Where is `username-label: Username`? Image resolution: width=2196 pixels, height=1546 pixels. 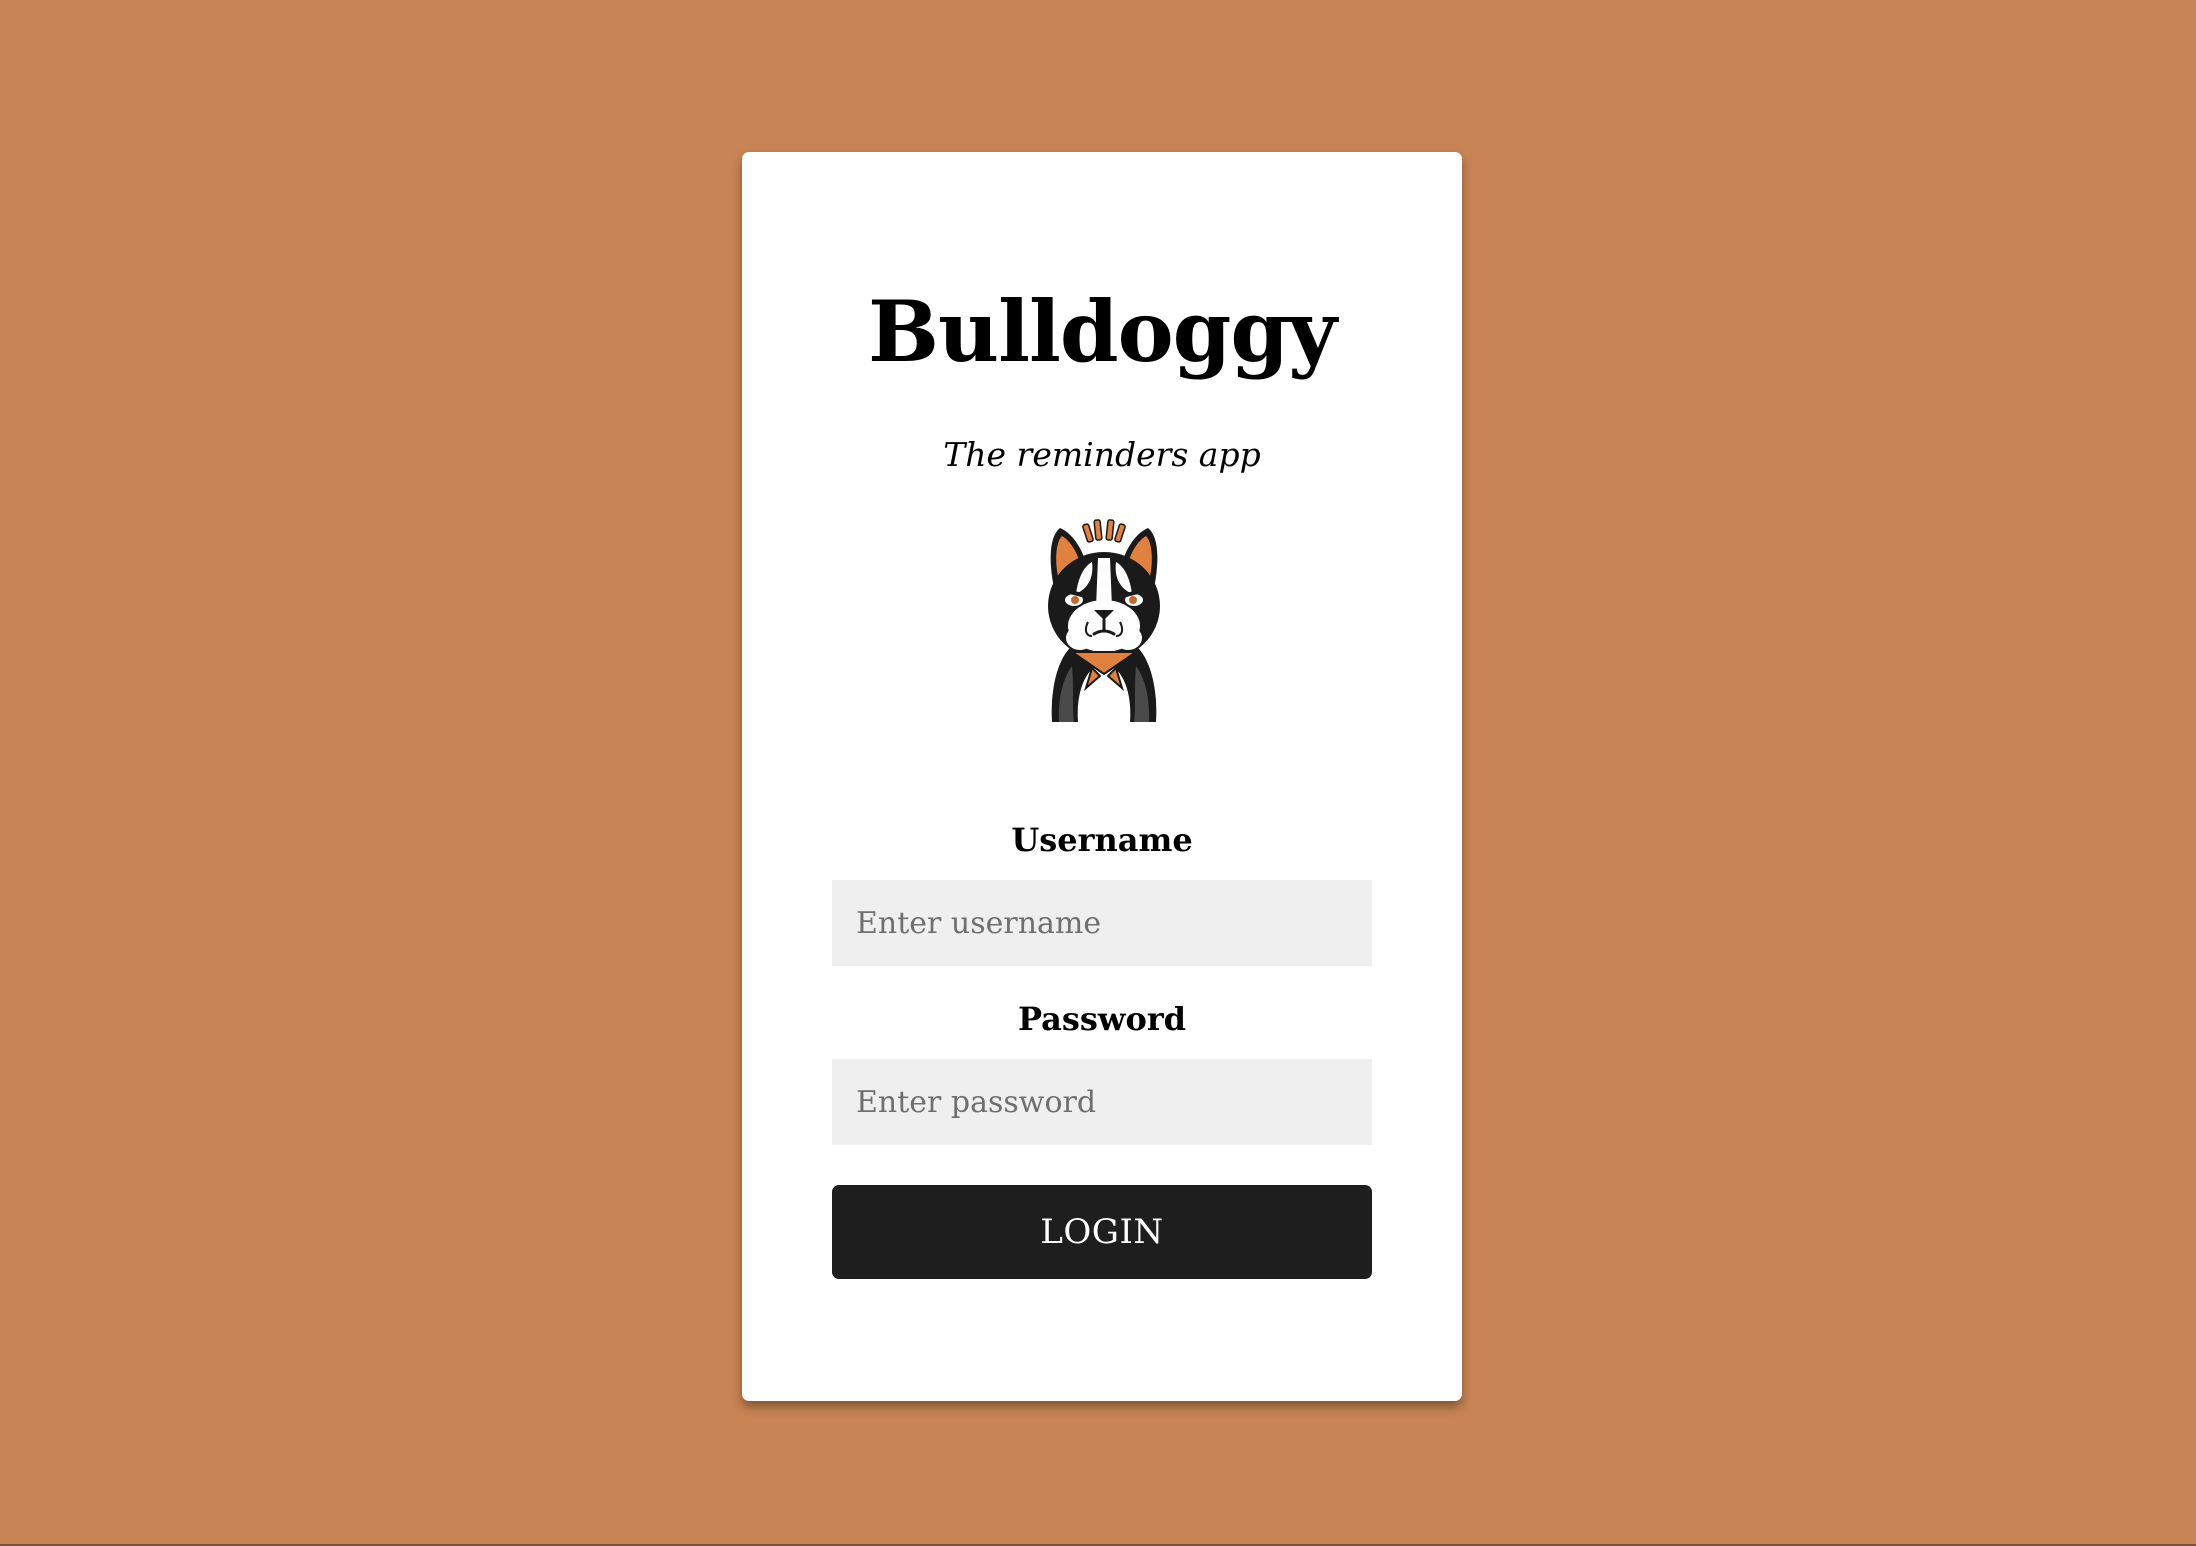 username-label: Username is located at coordinates (1102, 840).